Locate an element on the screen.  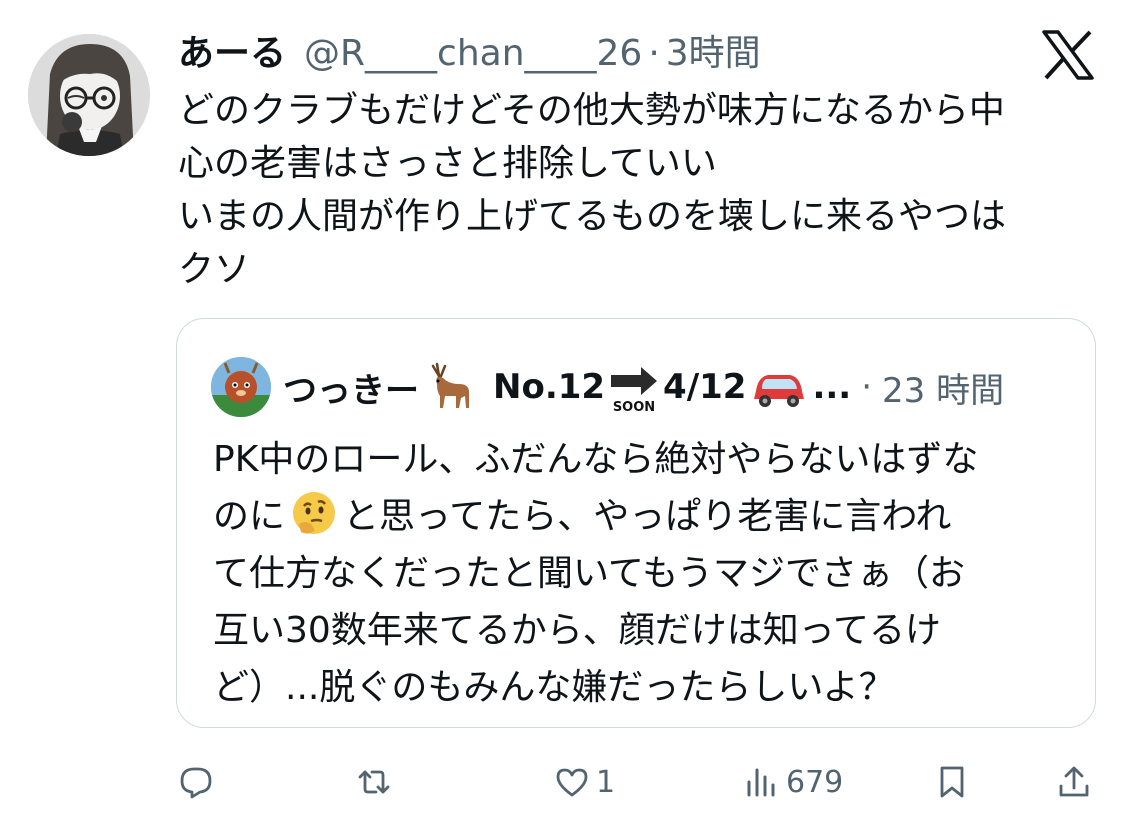
action-bar: 1 679 is located at coordinates (562, 782).